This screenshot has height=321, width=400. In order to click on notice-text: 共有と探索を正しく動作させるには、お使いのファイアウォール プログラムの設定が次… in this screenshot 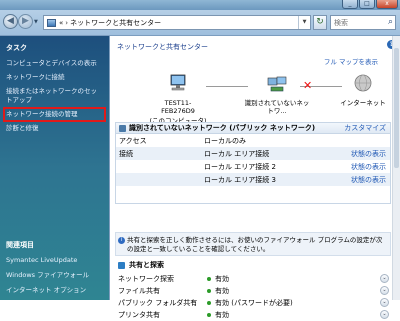, I will do `click(255, 244)`.